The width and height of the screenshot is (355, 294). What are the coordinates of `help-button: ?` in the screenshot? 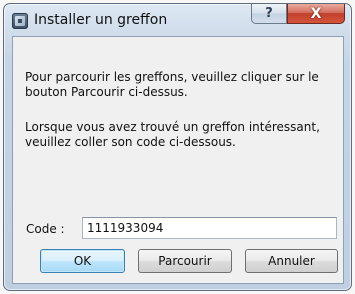 It's located at (269, 14).